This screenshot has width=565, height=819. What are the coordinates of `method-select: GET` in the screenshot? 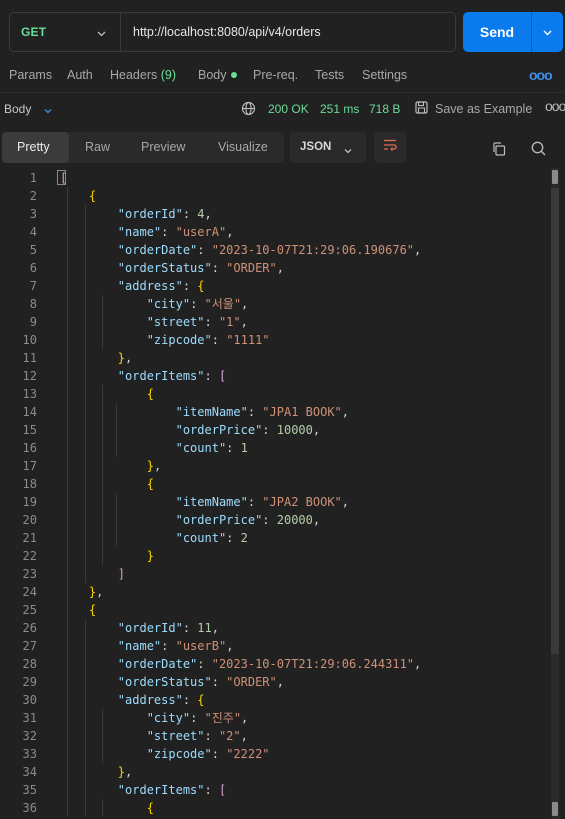 It's located at (65, 32).